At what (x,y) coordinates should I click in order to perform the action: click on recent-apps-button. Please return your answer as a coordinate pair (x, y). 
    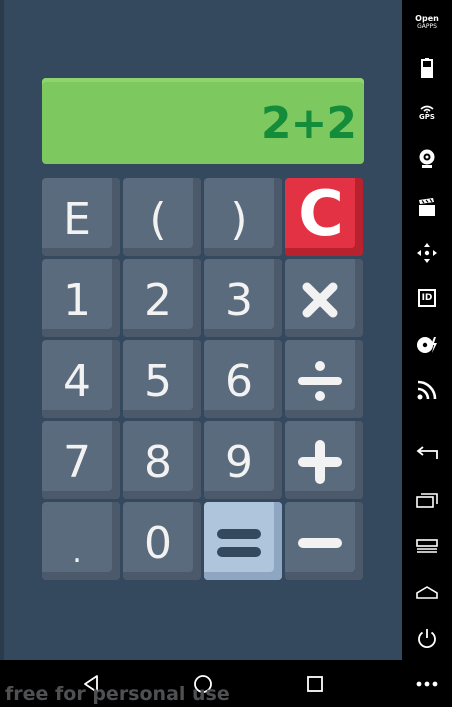
    Looking at the image, I should click on (427, 500).